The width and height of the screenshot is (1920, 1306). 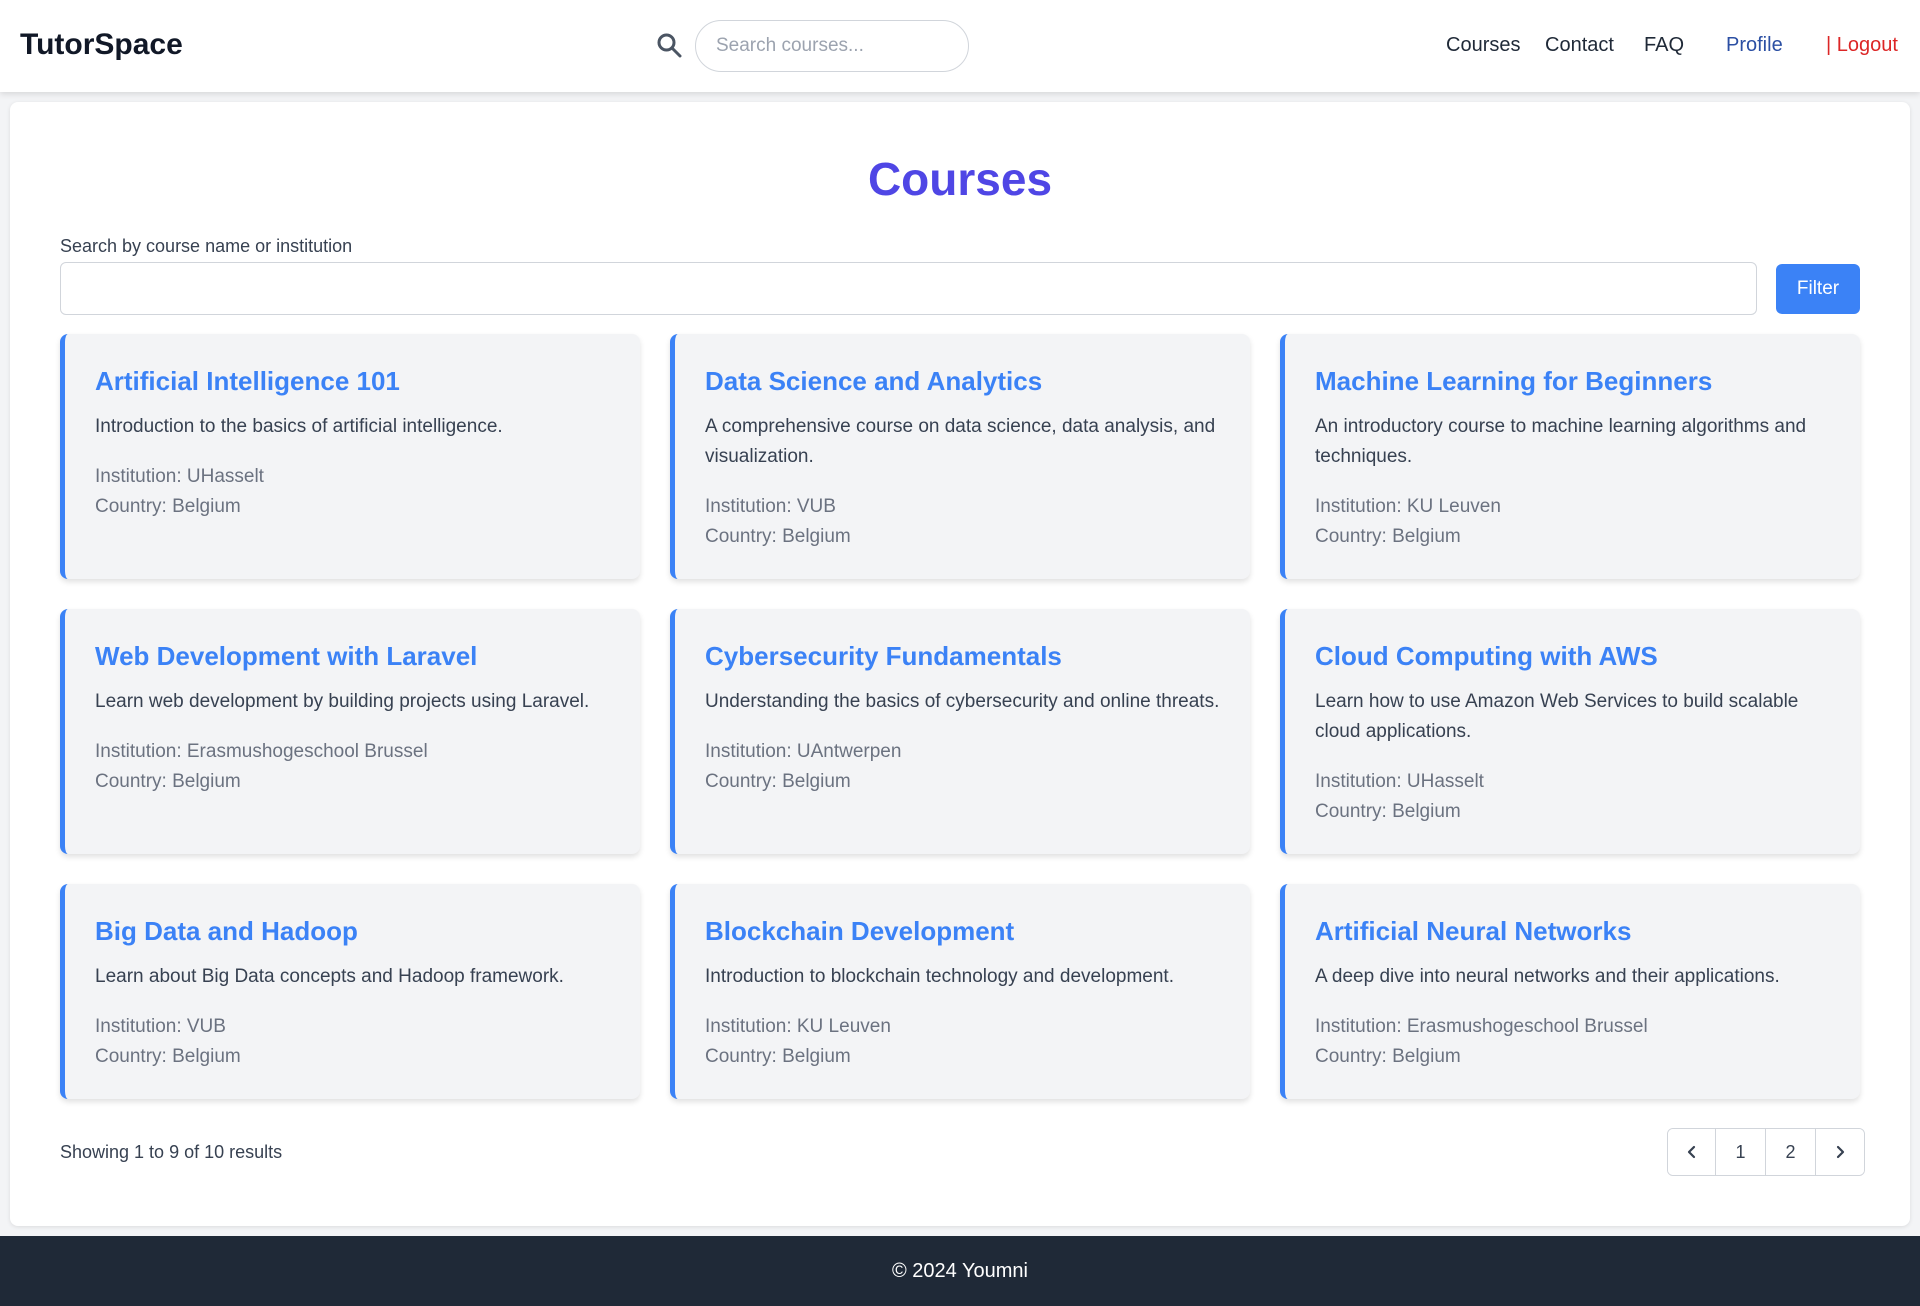 What do you see at coordinates (960, 179) in the screenshot?
I see `page-title: Courses` at bounding box center [960, 179].